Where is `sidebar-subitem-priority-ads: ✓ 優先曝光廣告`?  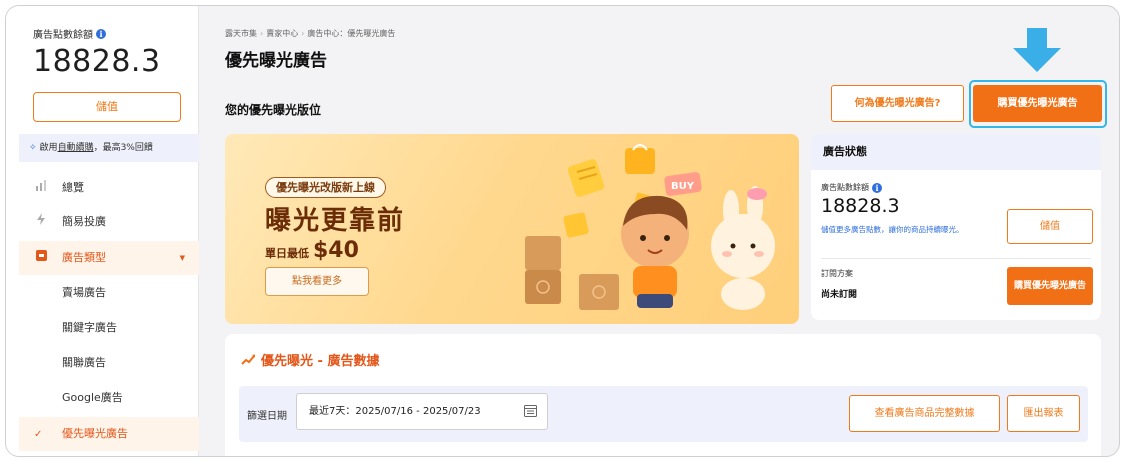
sidebar-subitem-priority-ads: ✓ 優先曝光廣告 is located at coordinates (109, 434).